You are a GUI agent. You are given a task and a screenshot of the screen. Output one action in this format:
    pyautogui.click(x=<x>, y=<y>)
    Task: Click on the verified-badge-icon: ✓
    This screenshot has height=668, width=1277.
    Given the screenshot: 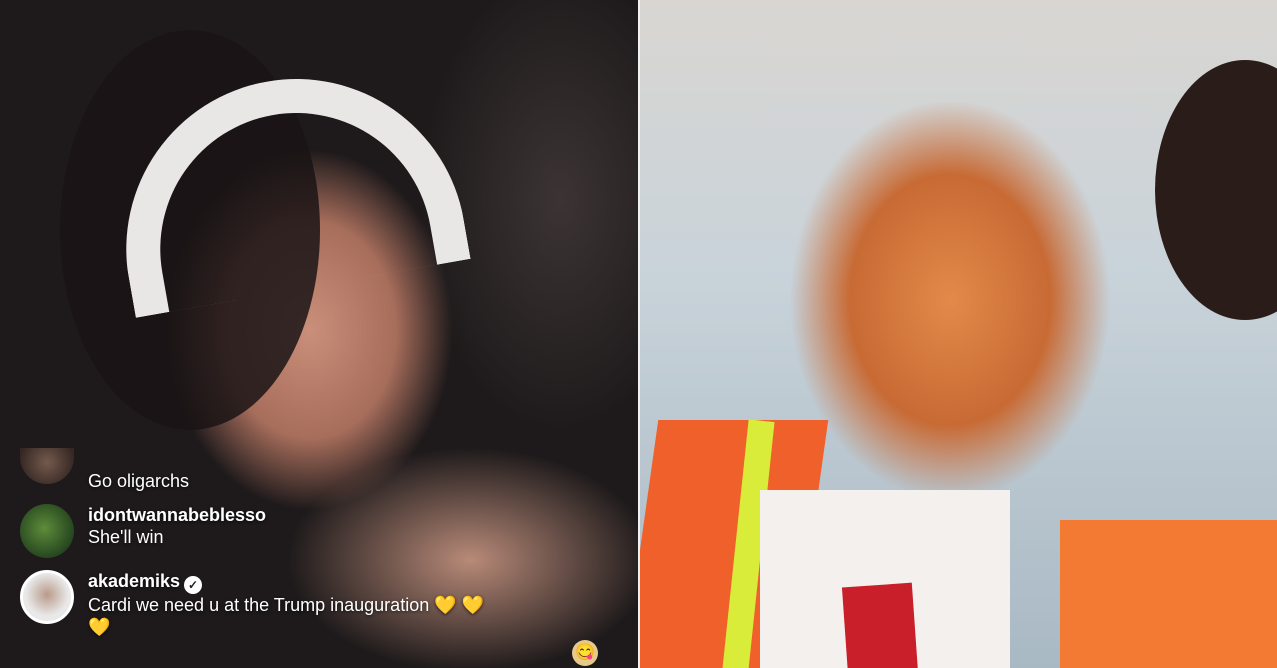 What is the action you would take?
    pyautogui.click(x=193, y=585)
    